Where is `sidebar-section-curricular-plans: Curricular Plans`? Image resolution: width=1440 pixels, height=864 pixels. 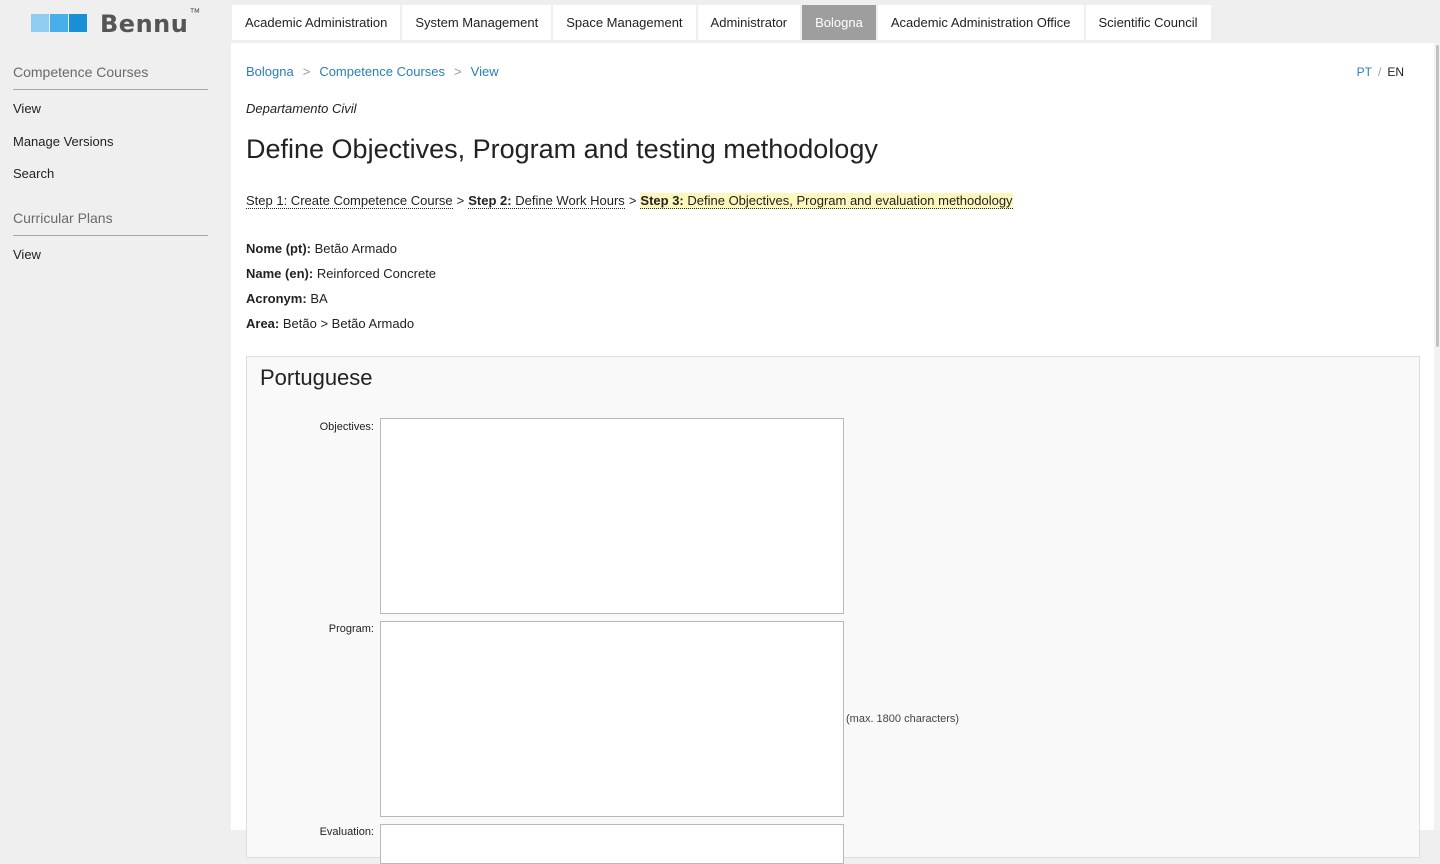 sidebar-section-curricular-plans: Curricular Plans is located at coordinates (110, 223).